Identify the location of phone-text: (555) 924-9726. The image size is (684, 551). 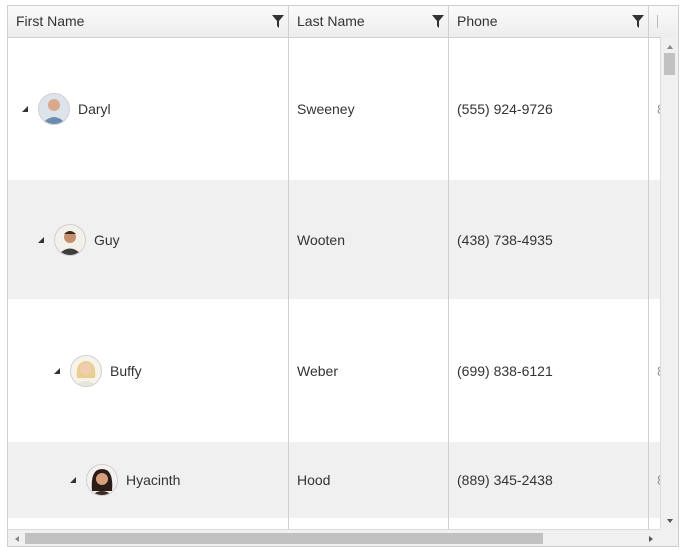
(505, 108).